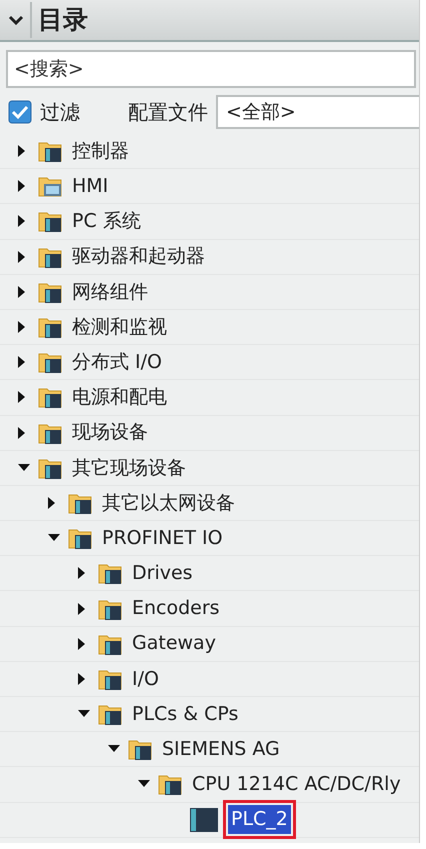 This screenshot has height=849, width=426. Describe the element at coordinates (176, 608) in the screenshot. I see `tree-item-label: Encoders` at that location.